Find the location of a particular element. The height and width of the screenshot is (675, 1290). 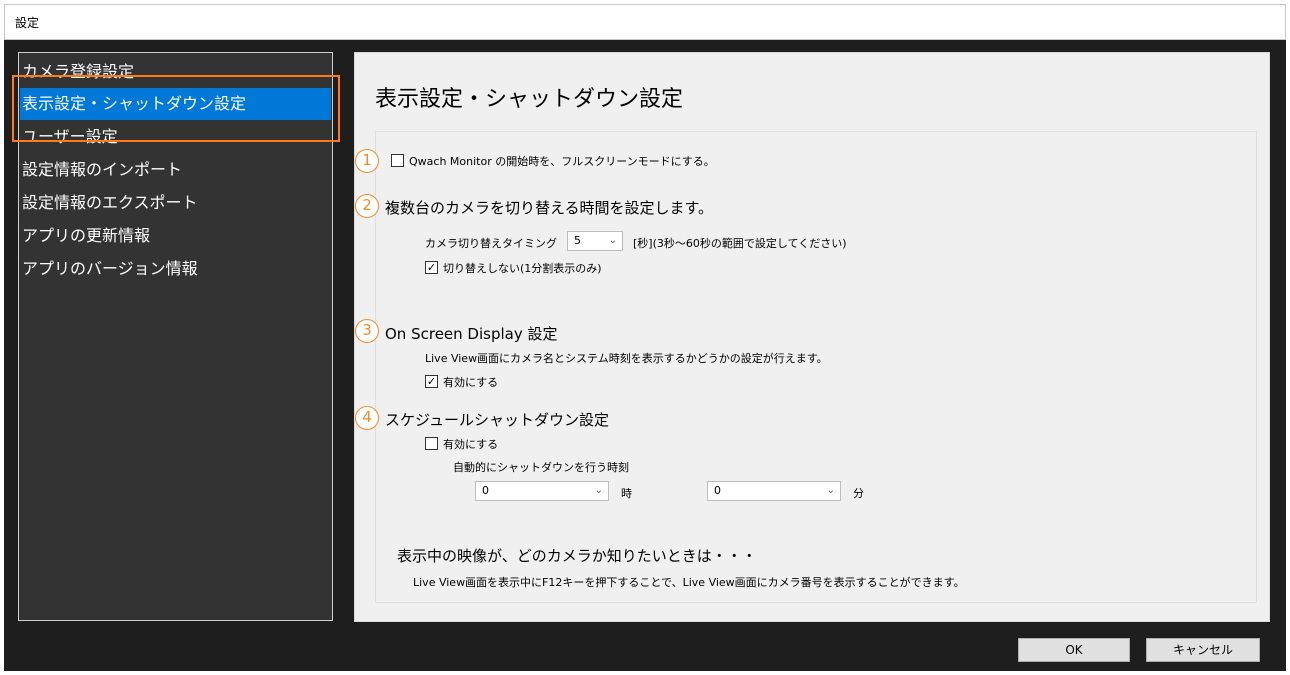

sidebar-item-export: 設定情報のエクスポート is located at coordinates (175, 203).